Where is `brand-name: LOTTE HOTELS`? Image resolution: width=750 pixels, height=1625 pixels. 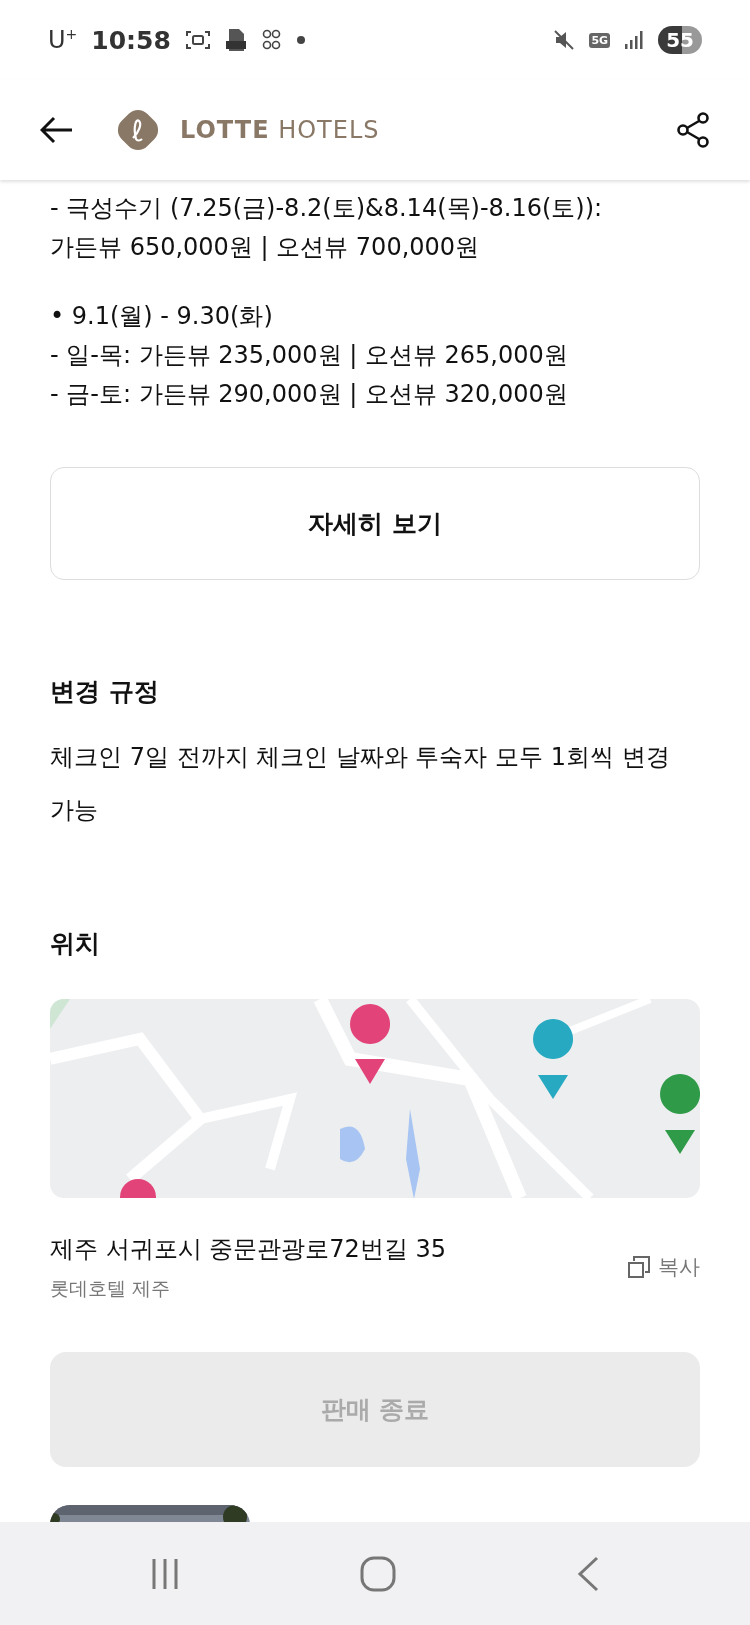
brand-name: LOTTE HOTELS is located at coordinates (280, 130).